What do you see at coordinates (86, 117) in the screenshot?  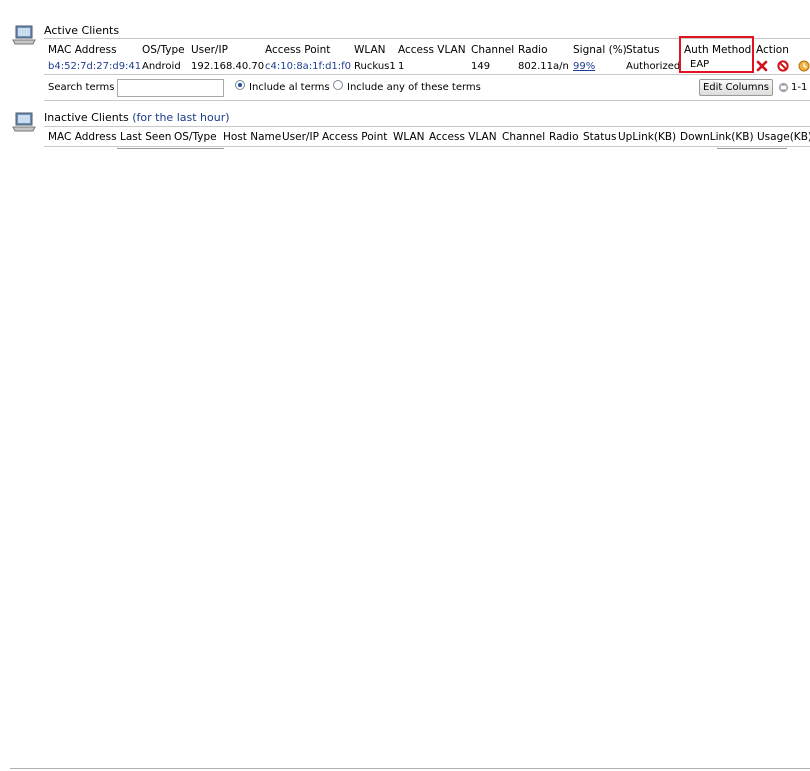 I see `inactive-title-text: Inactive Clients` at bounding box center [86, 117].